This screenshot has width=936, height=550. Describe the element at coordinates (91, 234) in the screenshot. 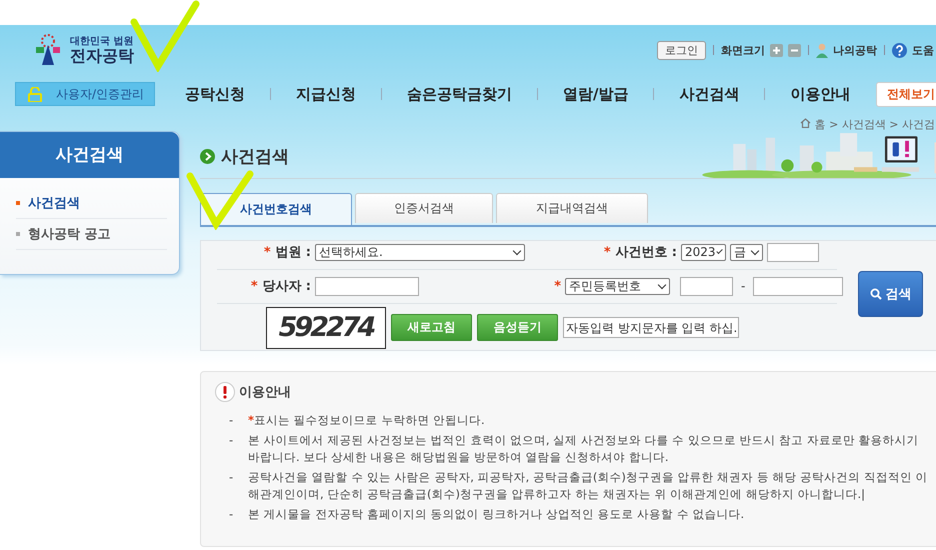

I see `sidebar-item: 형사공탁 공고` at that location.